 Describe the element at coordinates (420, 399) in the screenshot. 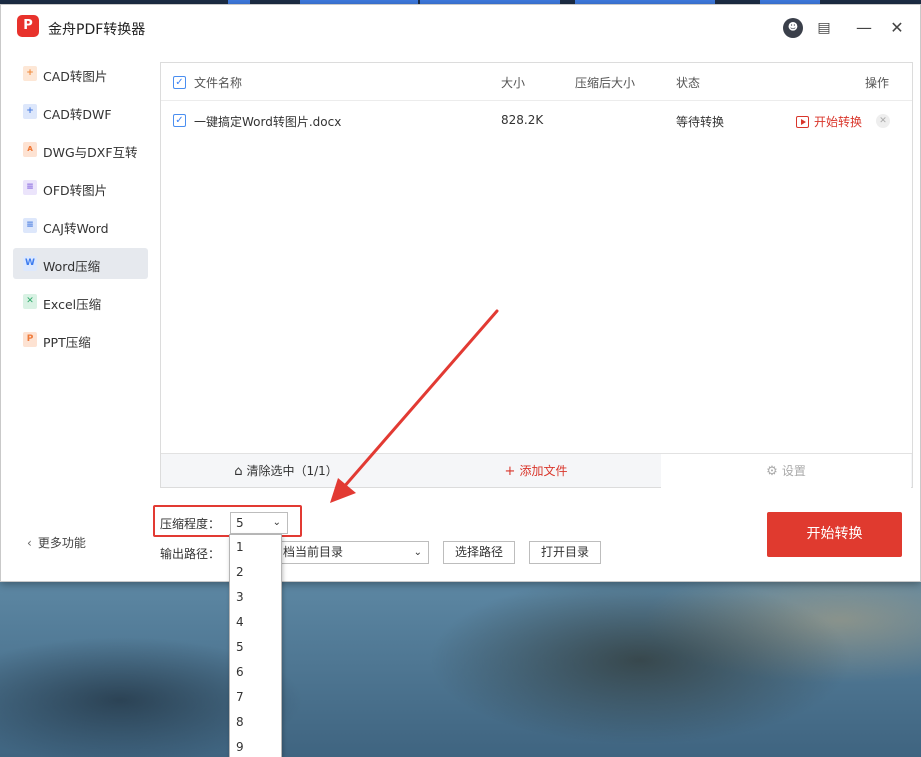

I see `annotation-arrow-line` at that location.